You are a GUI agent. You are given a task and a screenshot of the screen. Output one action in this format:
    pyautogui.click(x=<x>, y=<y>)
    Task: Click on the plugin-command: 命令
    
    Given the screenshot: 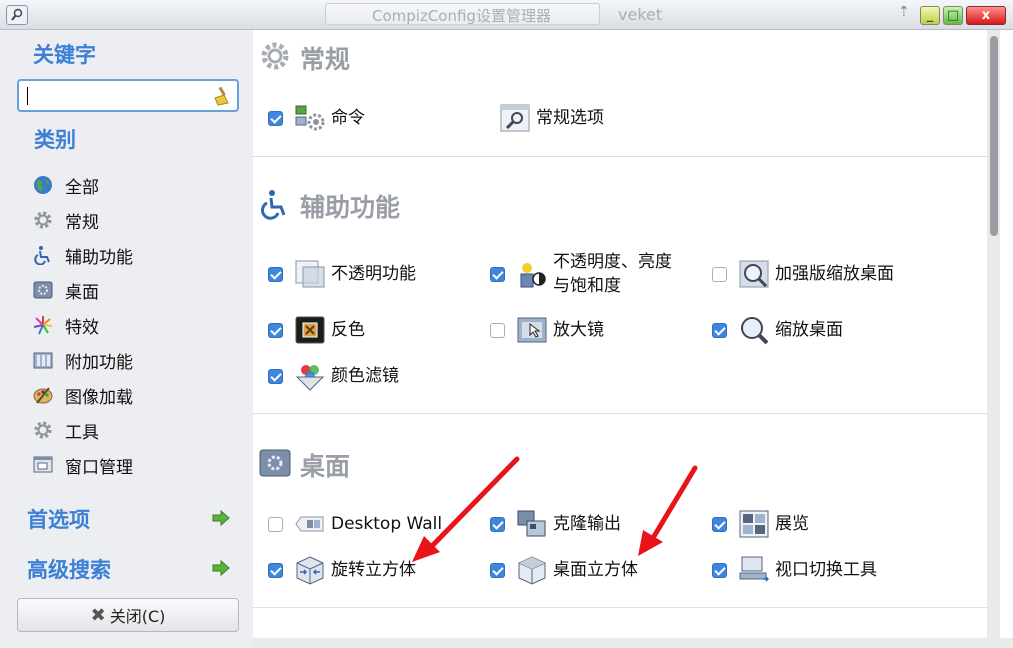 What is the action you would take?
    pyautogui.click(x=316, y=118)
    